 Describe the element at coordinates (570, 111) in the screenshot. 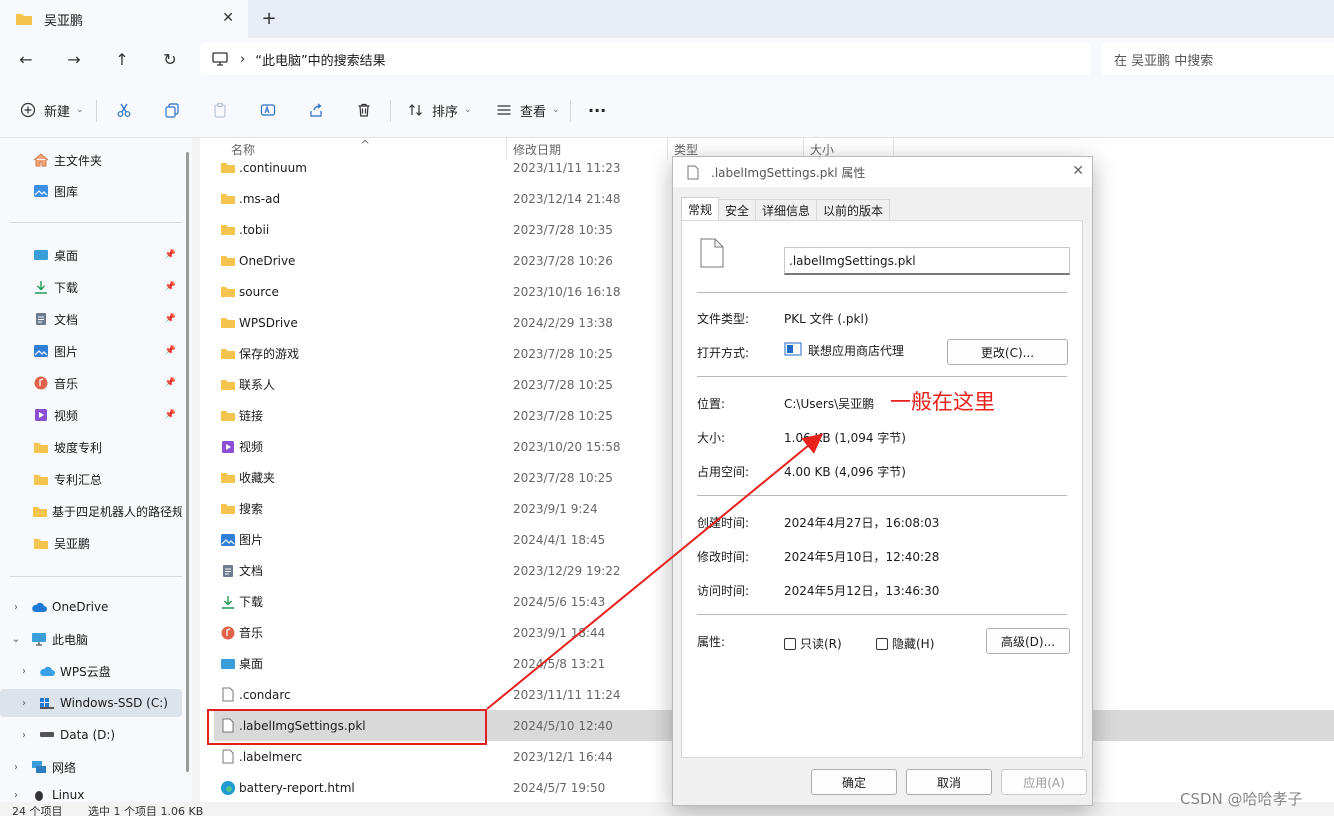

I see `divider` at that location.